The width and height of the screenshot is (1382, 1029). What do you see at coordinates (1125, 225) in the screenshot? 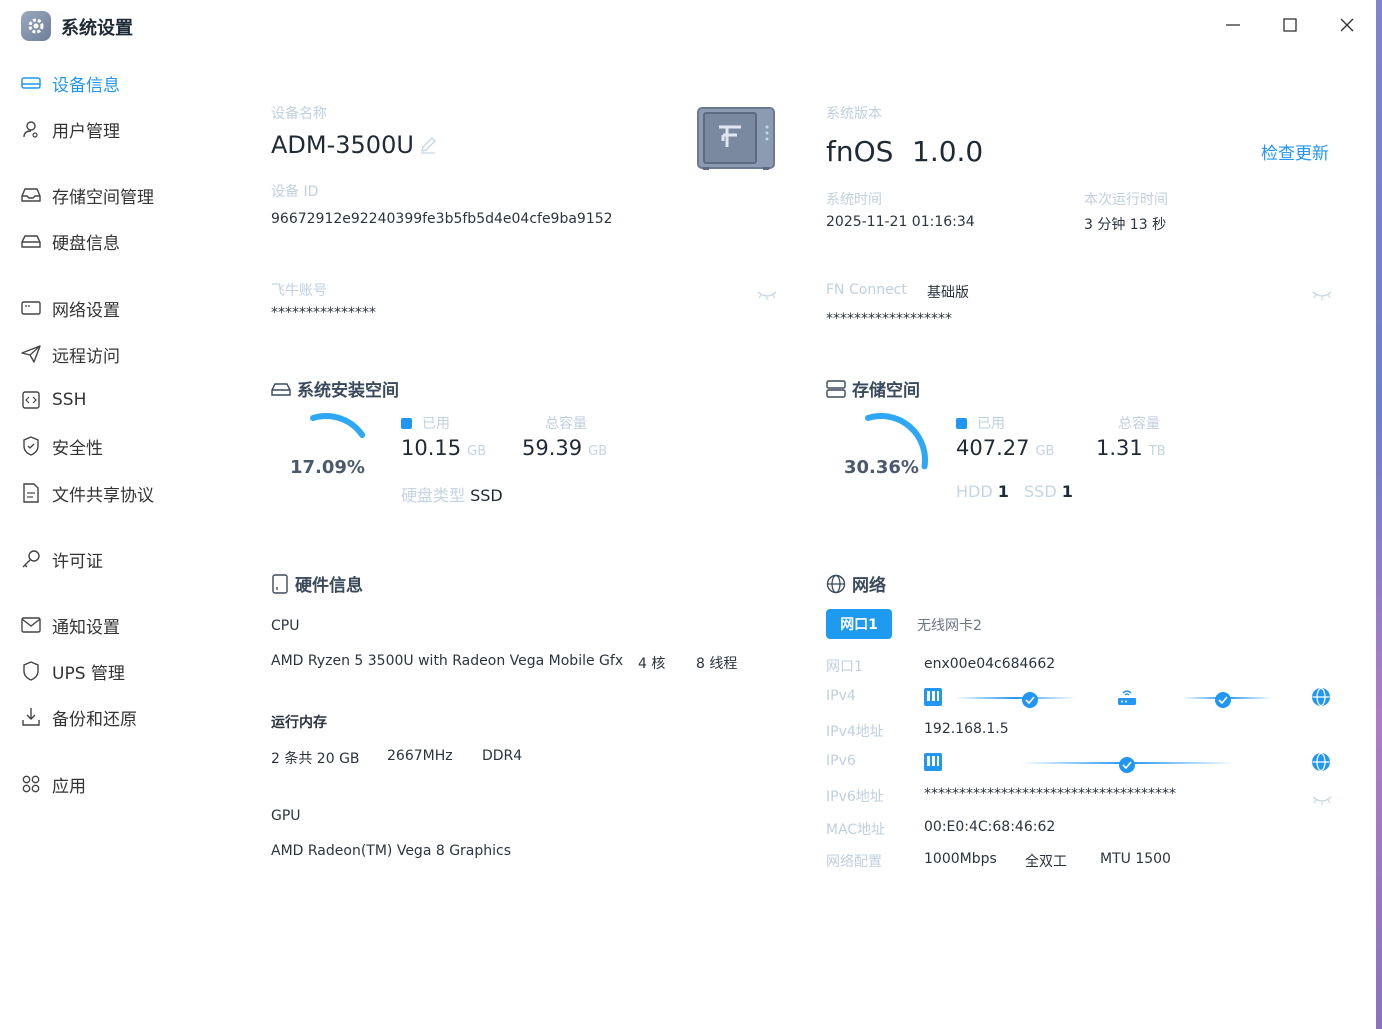
I see `uptime-value: 3 分钟 13 秒` at bounding box center [1125, 225].